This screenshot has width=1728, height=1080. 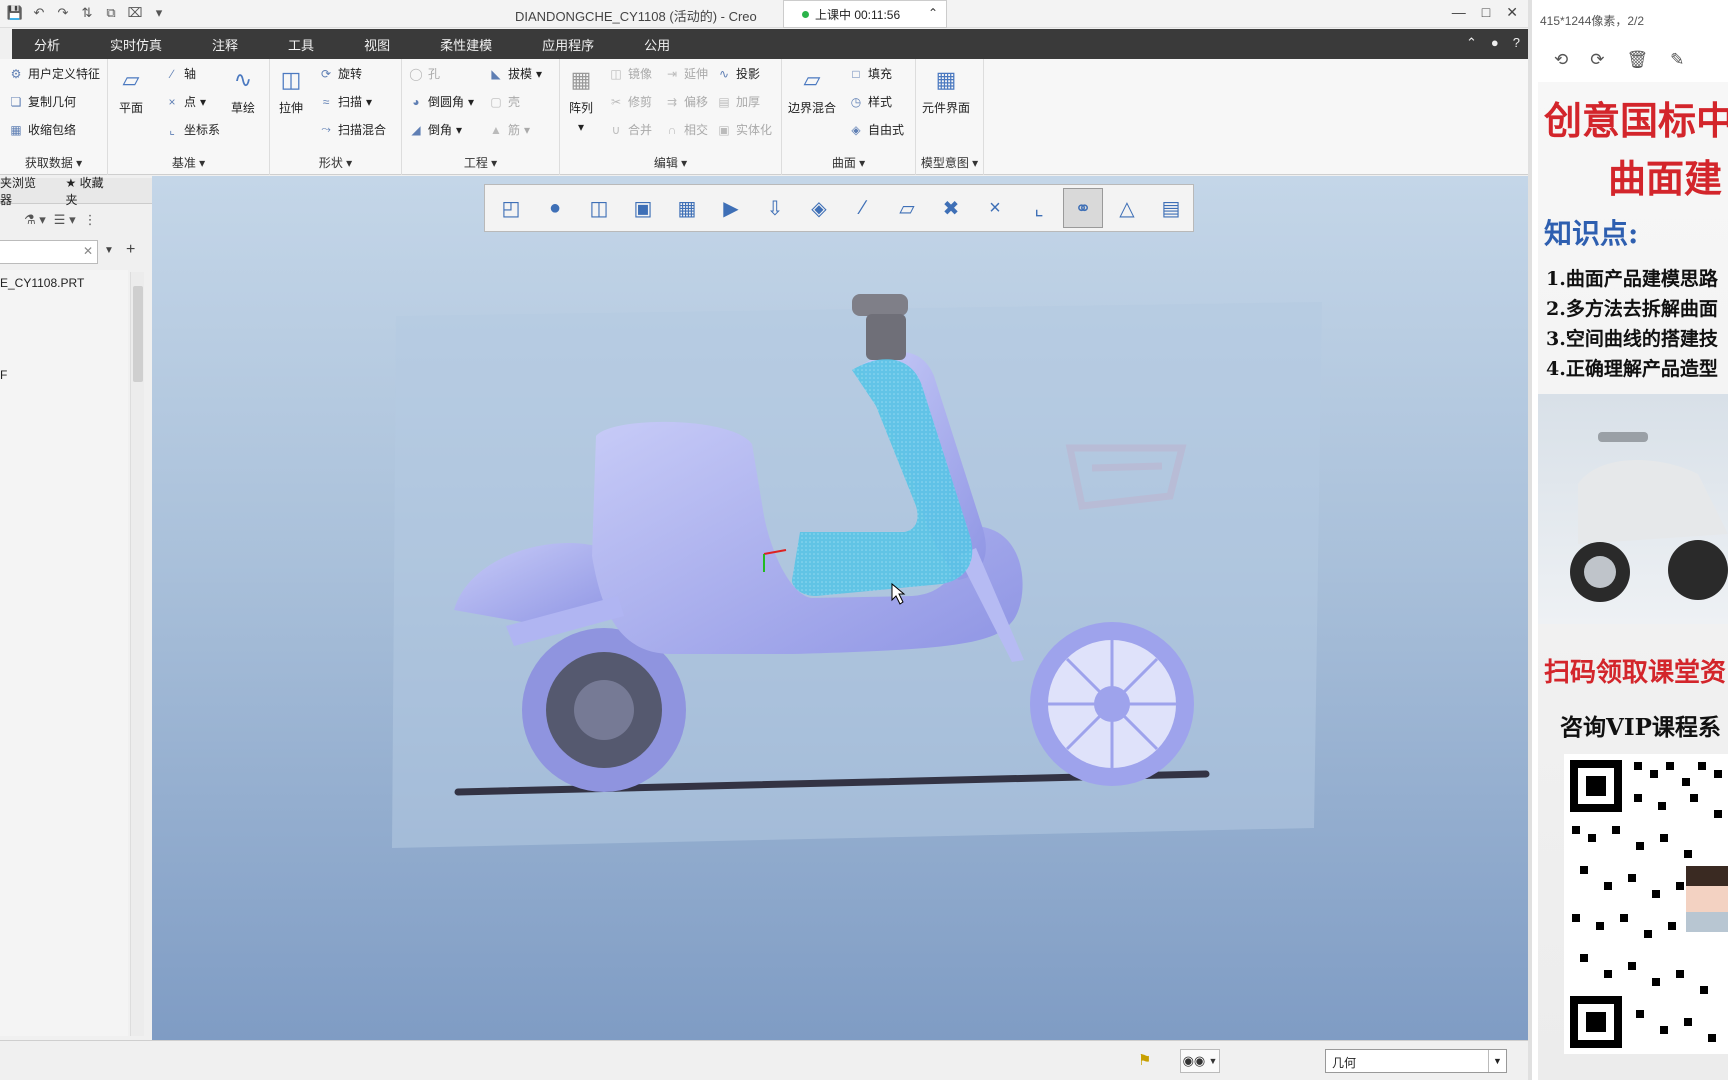 What do you see at coordinates (54, 117) in the screenshot?
I see `group-get-data: ⚙ 用户定义特征 ❏ 复制几何 ▦ 收缩包络 获取数据 ▾` at bounding box center [54, 117].